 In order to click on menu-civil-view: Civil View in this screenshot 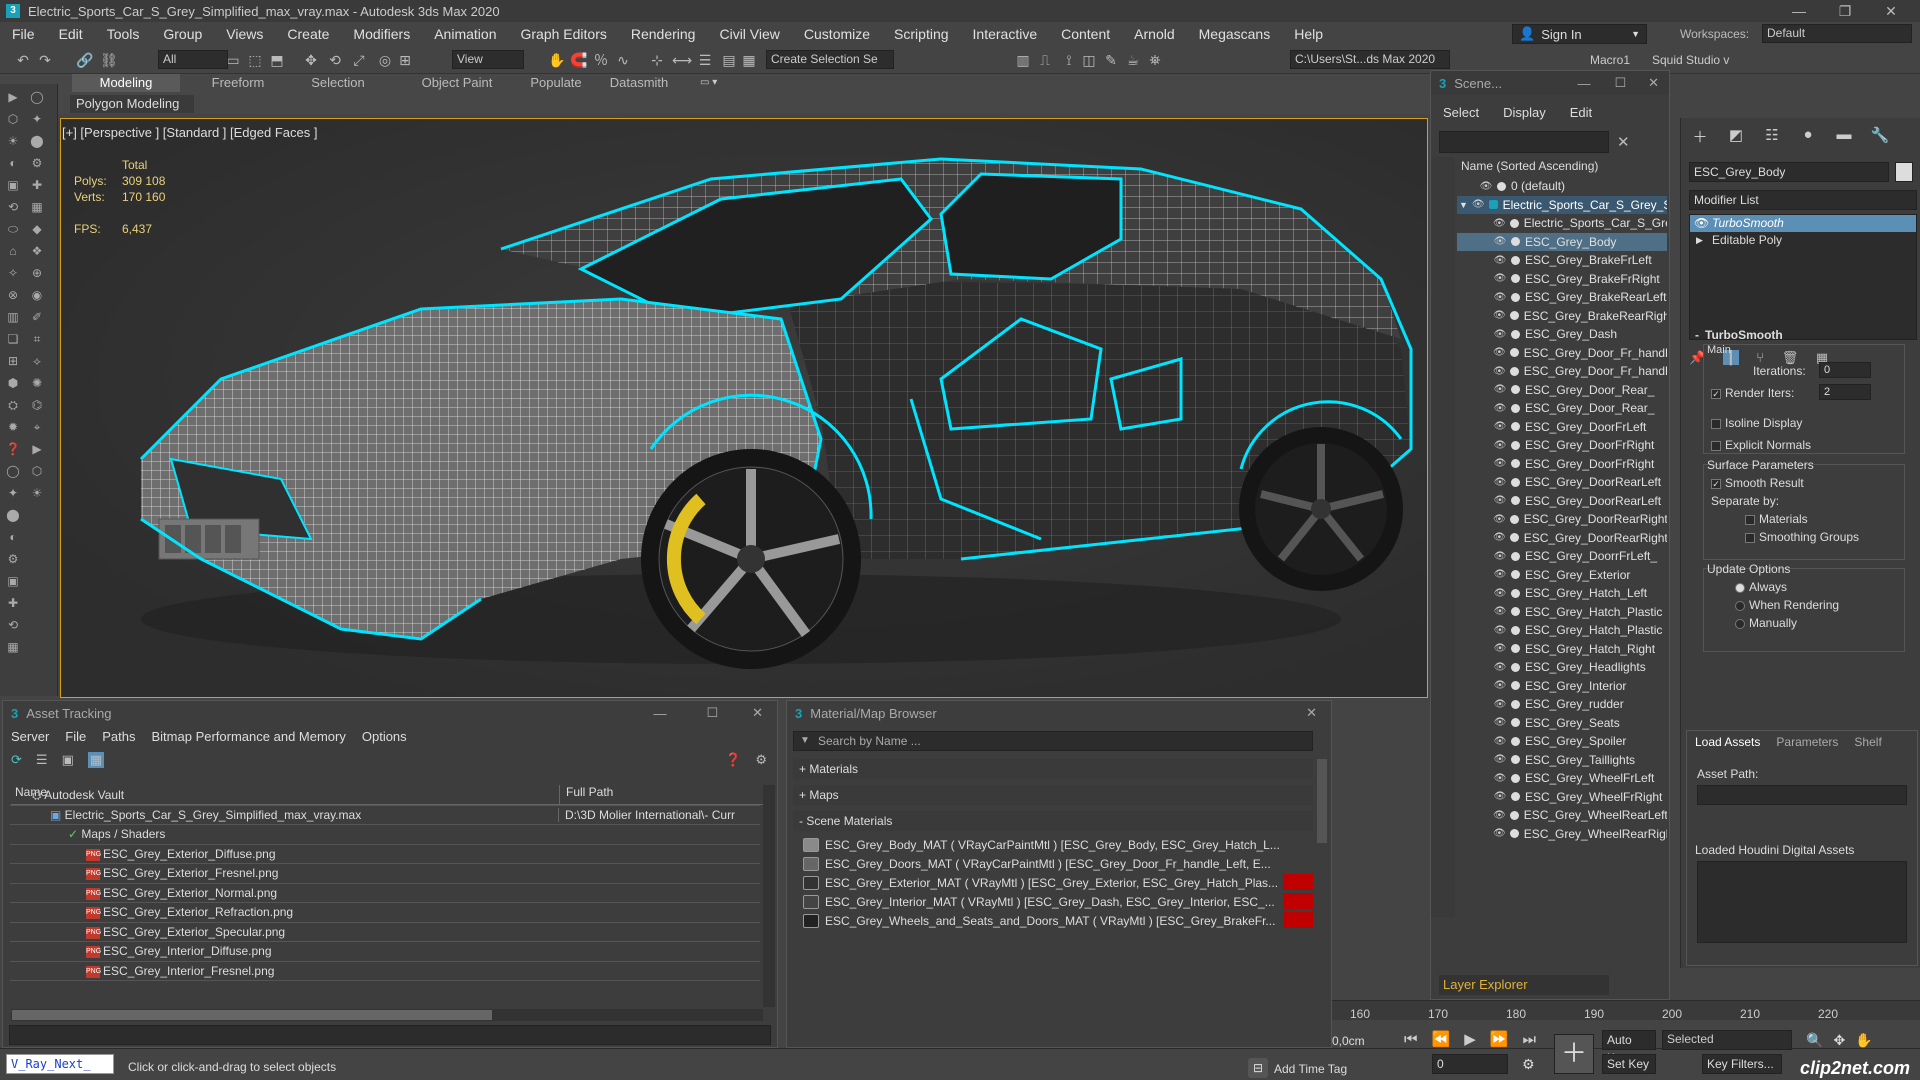, I will do `click(749, 34)`.